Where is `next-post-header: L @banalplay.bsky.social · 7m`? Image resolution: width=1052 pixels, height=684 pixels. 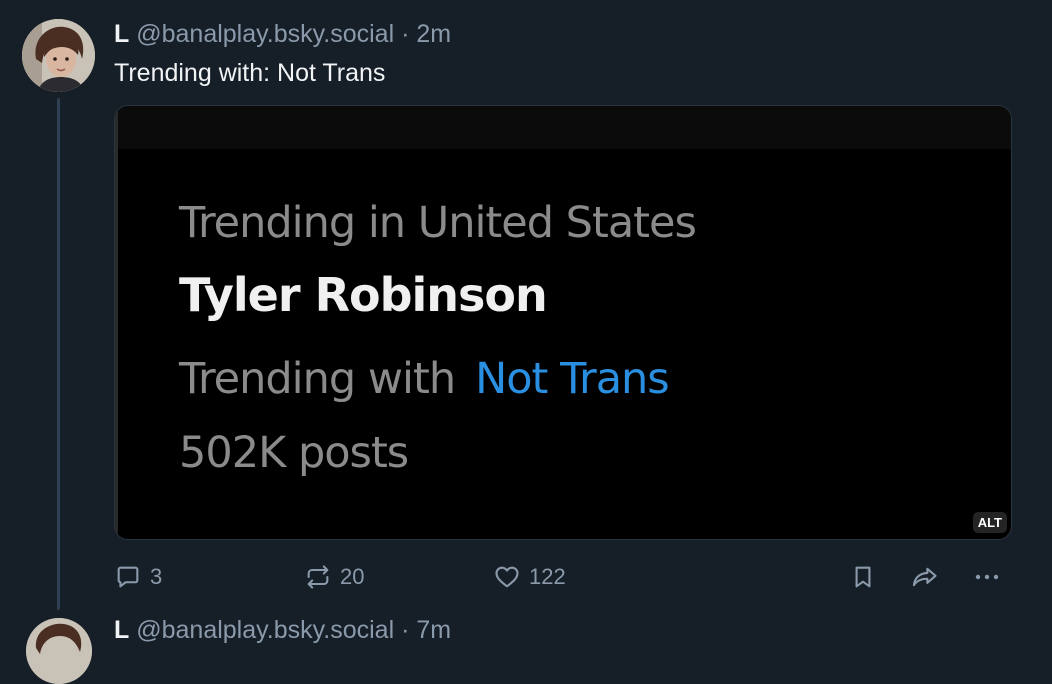
next-post-header: L @banalplay.bsky.social · 7m is located at coordinates (282, 630).